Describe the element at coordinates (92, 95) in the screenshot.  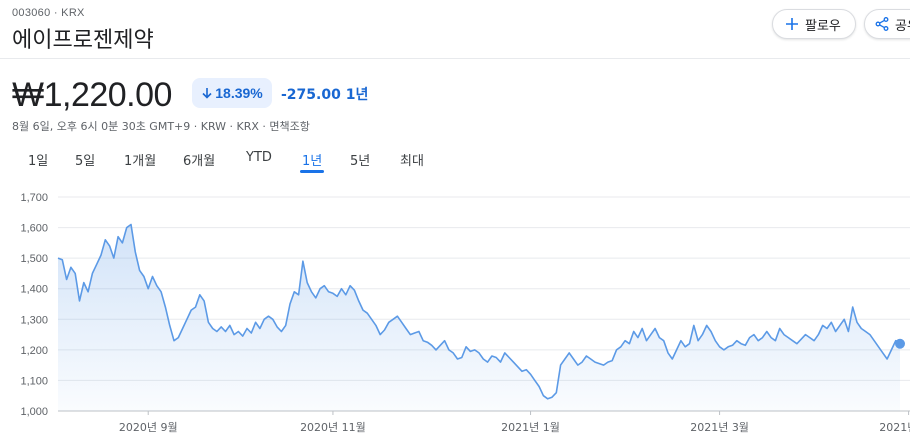
I see `current-price: ₩1,220.00` at that location.